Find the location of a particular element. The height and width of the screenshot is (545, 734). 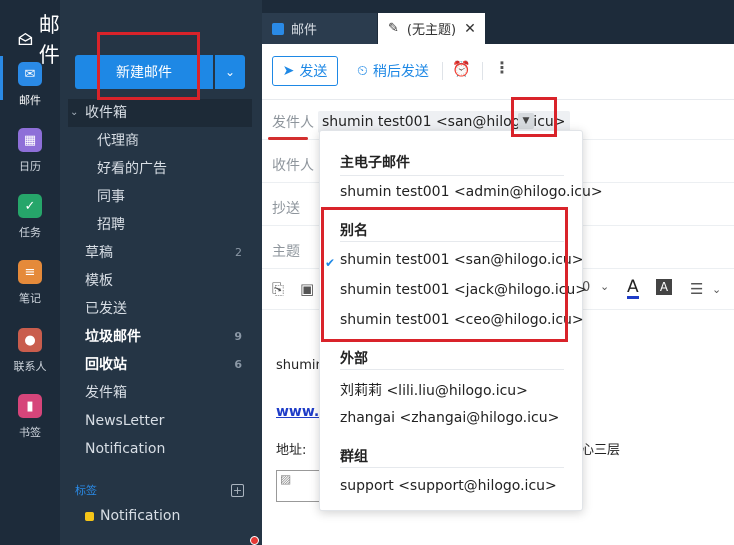

annotation-box-sender-arrow is located at coordinates (534, 117).